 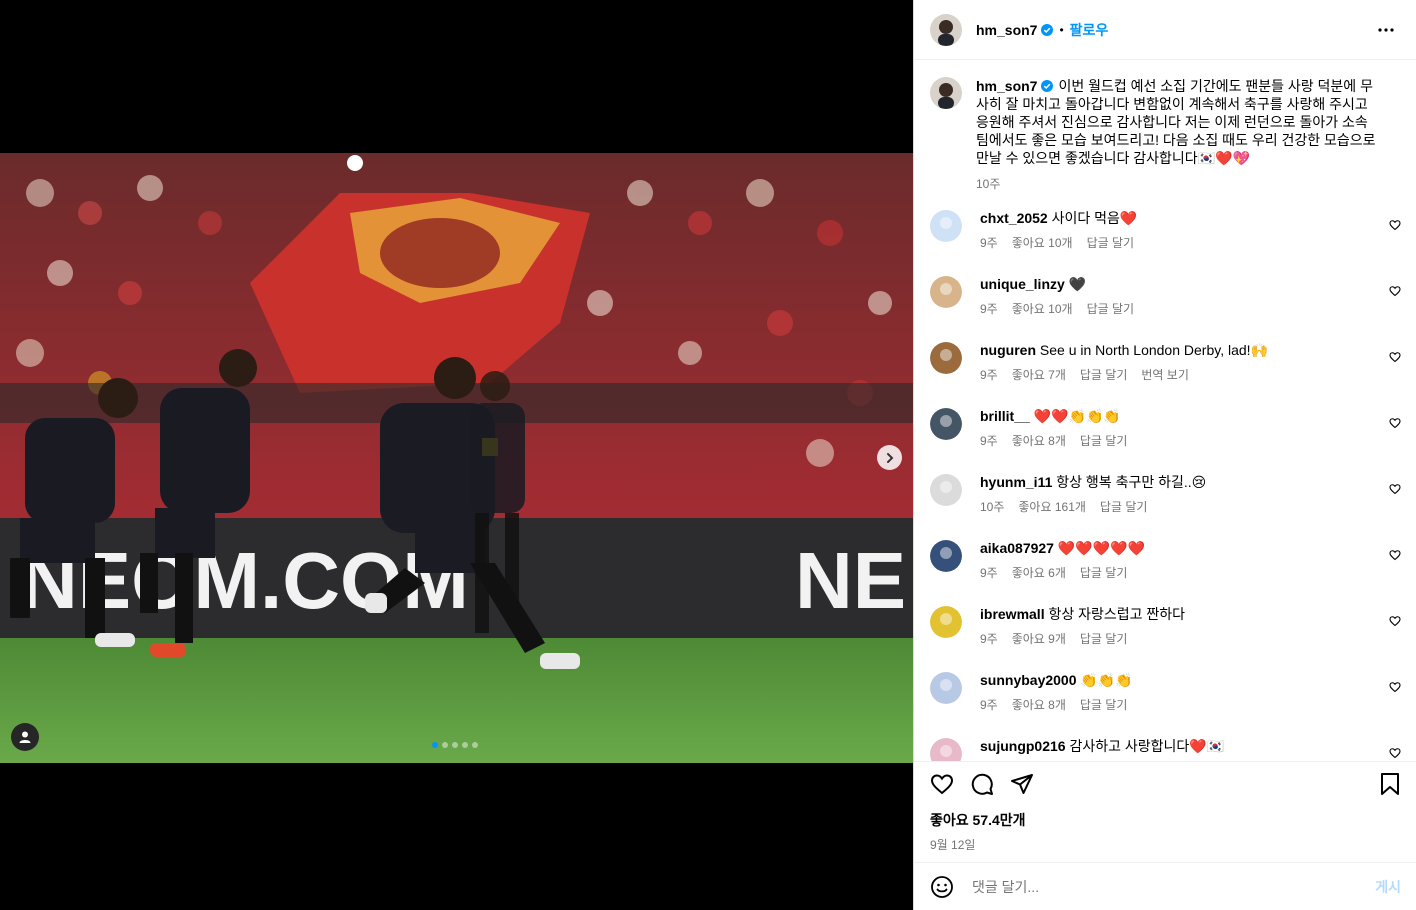 What do you see at coordinates (1165, 308) in the screenshot?
I see `comment-item: unique_linzy 🖤 9주 좋아요 10개 답글 달기` at bounding box center [1165, 308].